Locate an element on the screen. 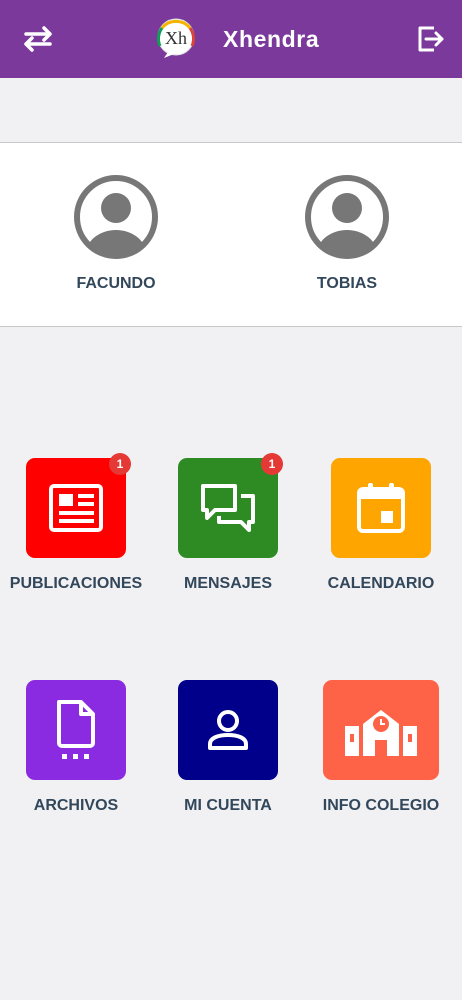 The width and height of the screenshot is (462, 1000). menu-mensajes: 1 MENSAJES is located at coordinates (228, 530).